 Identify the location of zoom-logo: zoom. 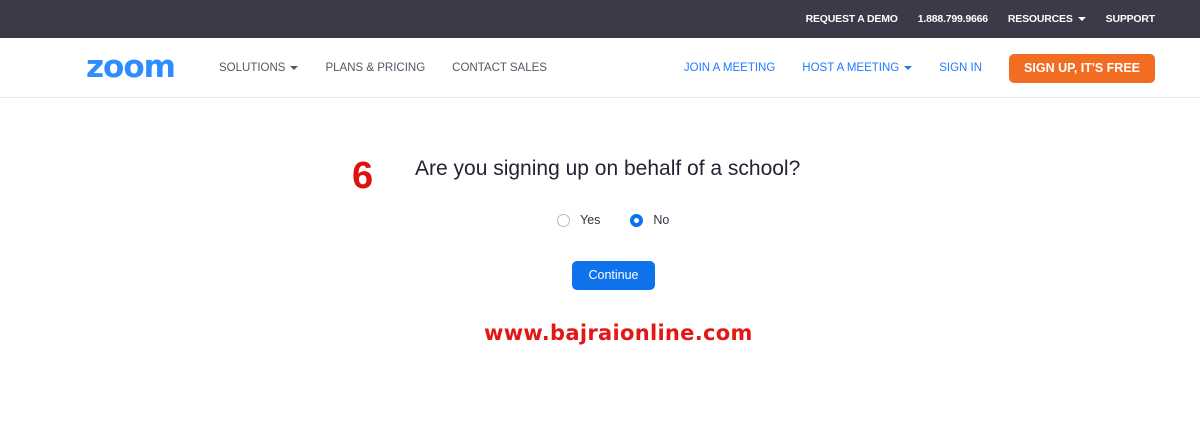
(131, 67).